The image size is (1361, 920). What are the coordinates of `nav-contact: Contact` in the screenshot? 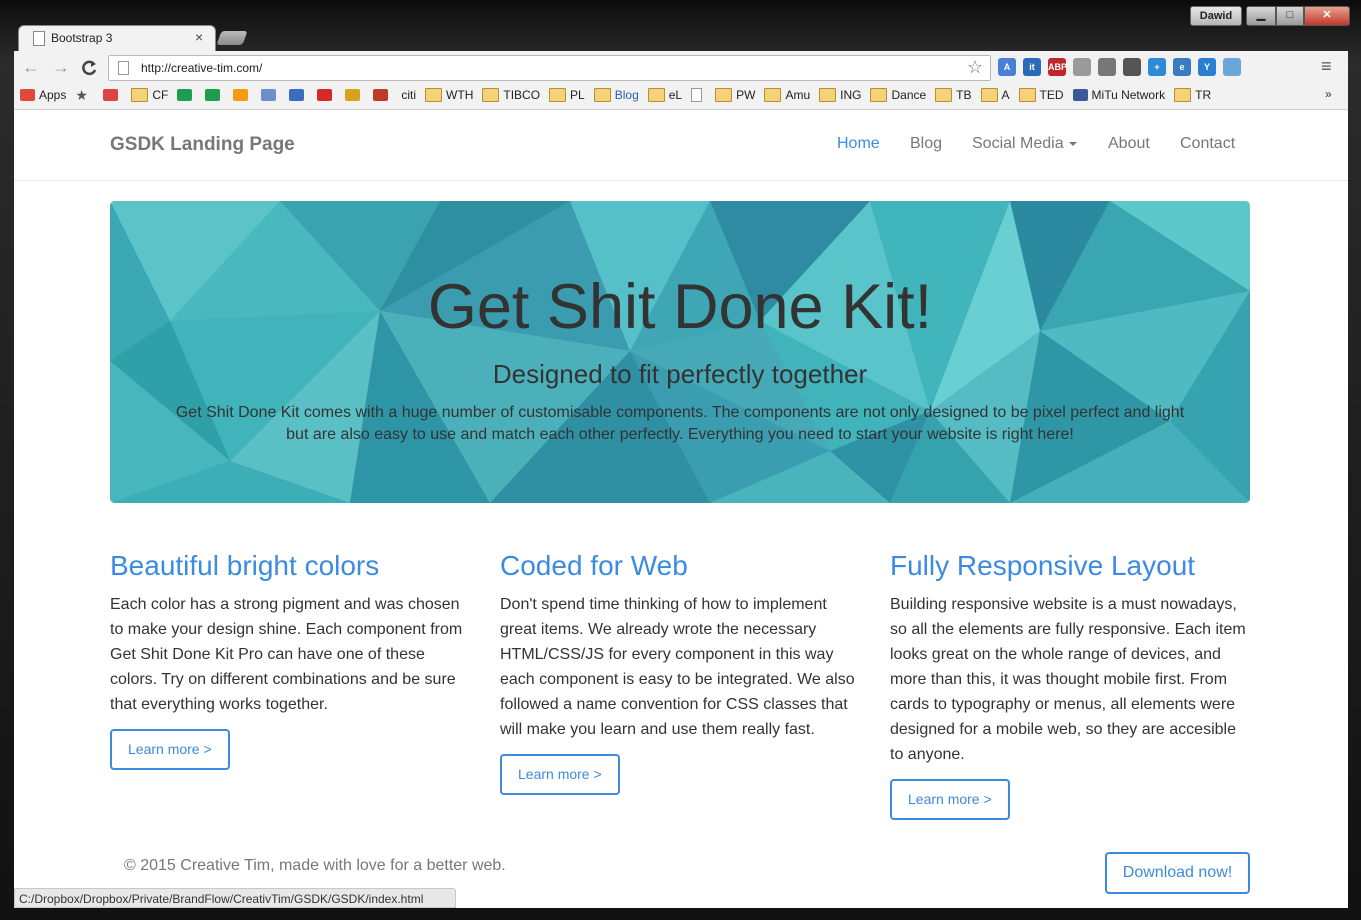 It's located at (1207, 144).